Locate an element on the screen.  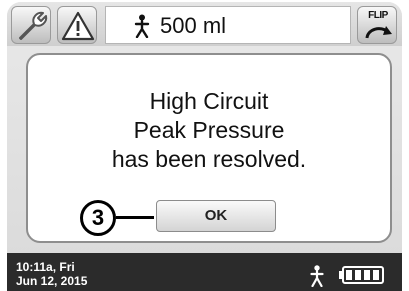
top-status-bar: 500 ml FLIP is located at coordinates (204, 24).